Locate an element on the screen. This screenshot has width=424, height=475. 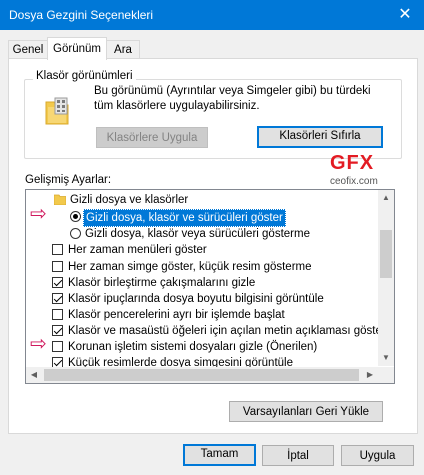
radio-show-hidden is located at coordinates (75, 216).